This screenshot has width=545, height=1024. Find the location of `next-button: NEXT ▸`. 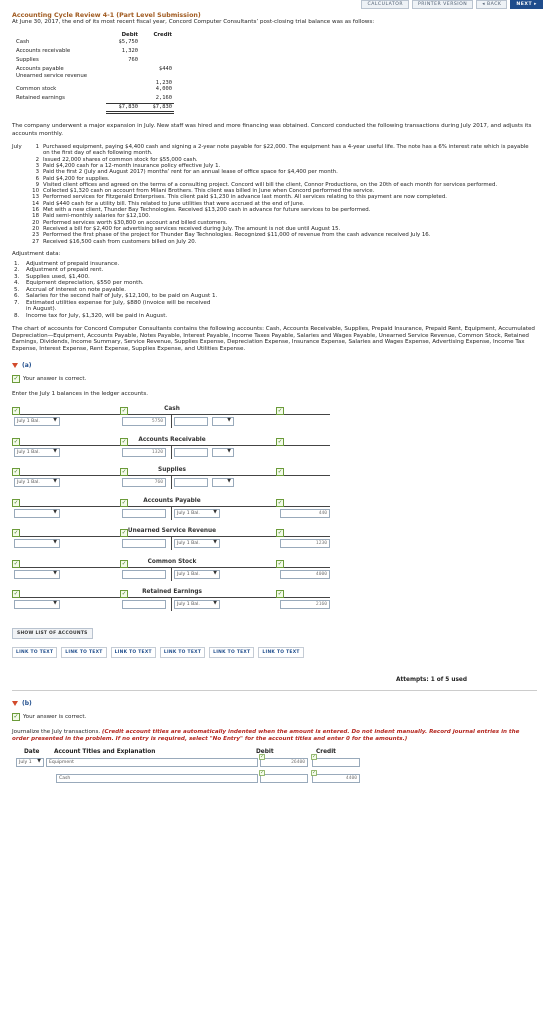

next-button: NEXT ▸ is located at coordinates (526, 4).